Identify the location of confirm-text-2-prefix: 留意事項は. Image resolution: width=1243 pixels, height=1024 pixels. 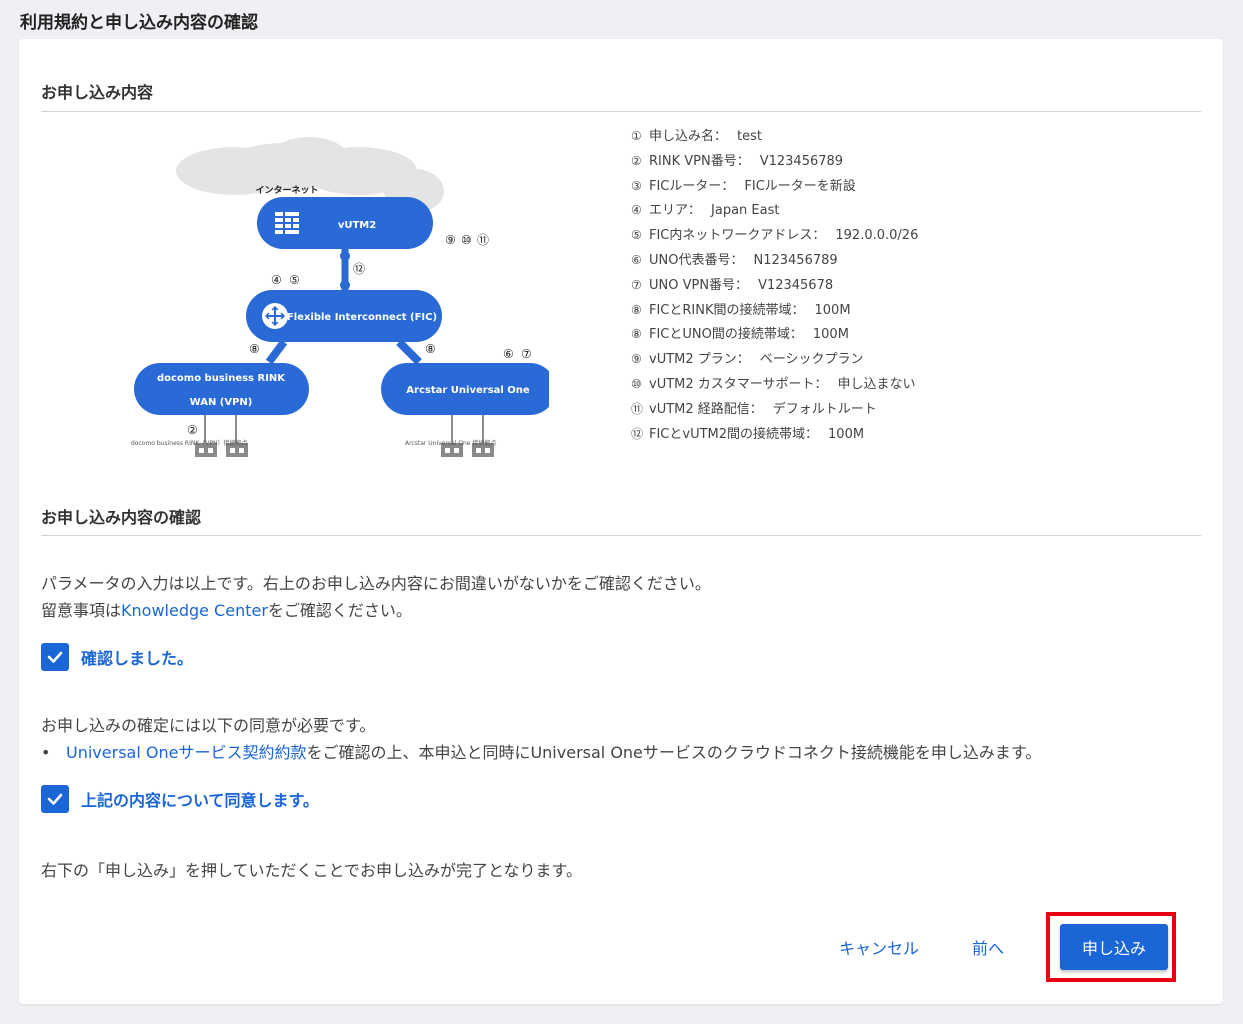
(81, 610).